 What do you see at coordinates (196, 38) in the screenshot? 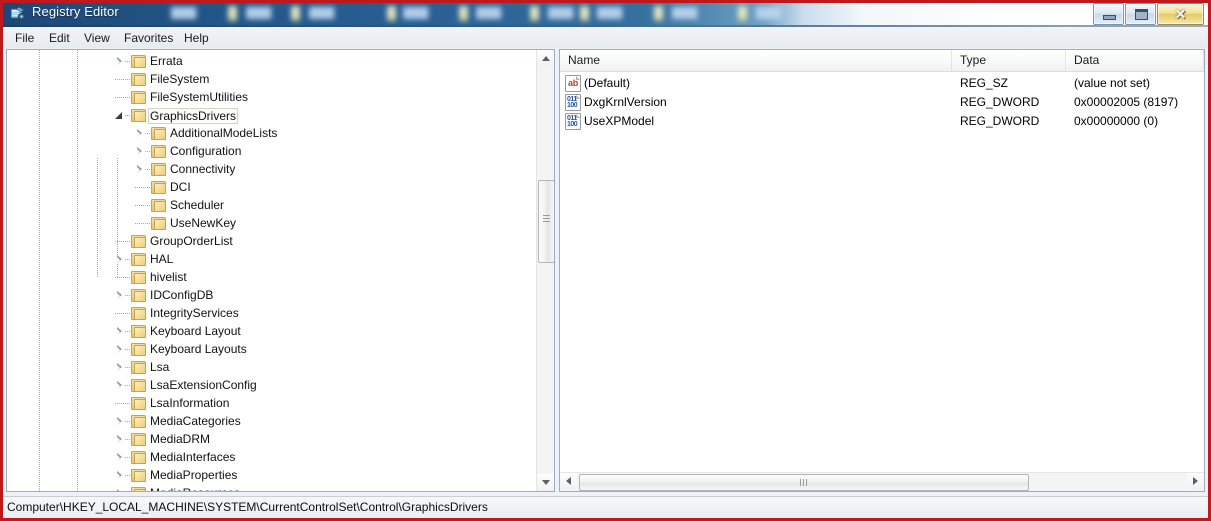
I see `menu-help: Help` at bounding box center [196, 38].